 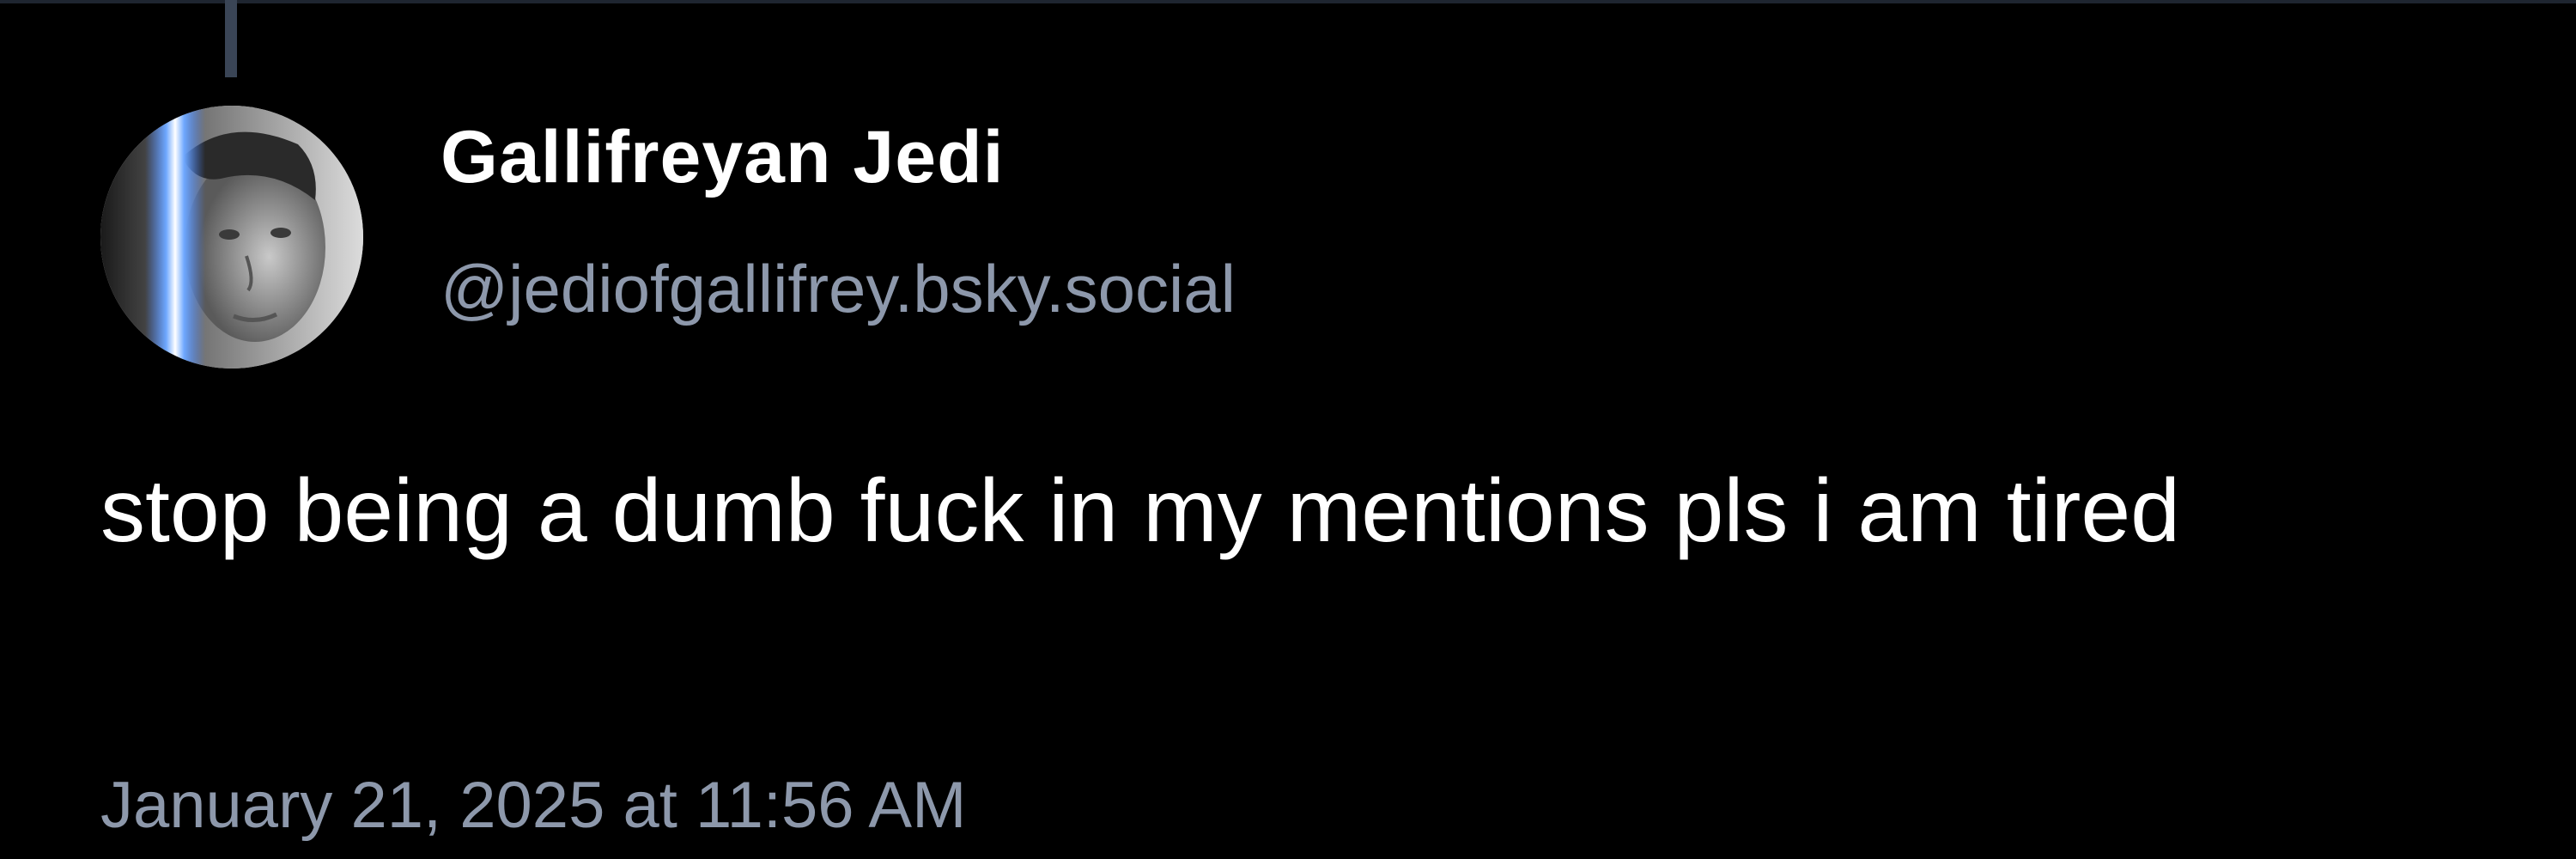 I want to click on author-handle: @jediofgallifrey.bsky.social, so click(x=838, y=289).